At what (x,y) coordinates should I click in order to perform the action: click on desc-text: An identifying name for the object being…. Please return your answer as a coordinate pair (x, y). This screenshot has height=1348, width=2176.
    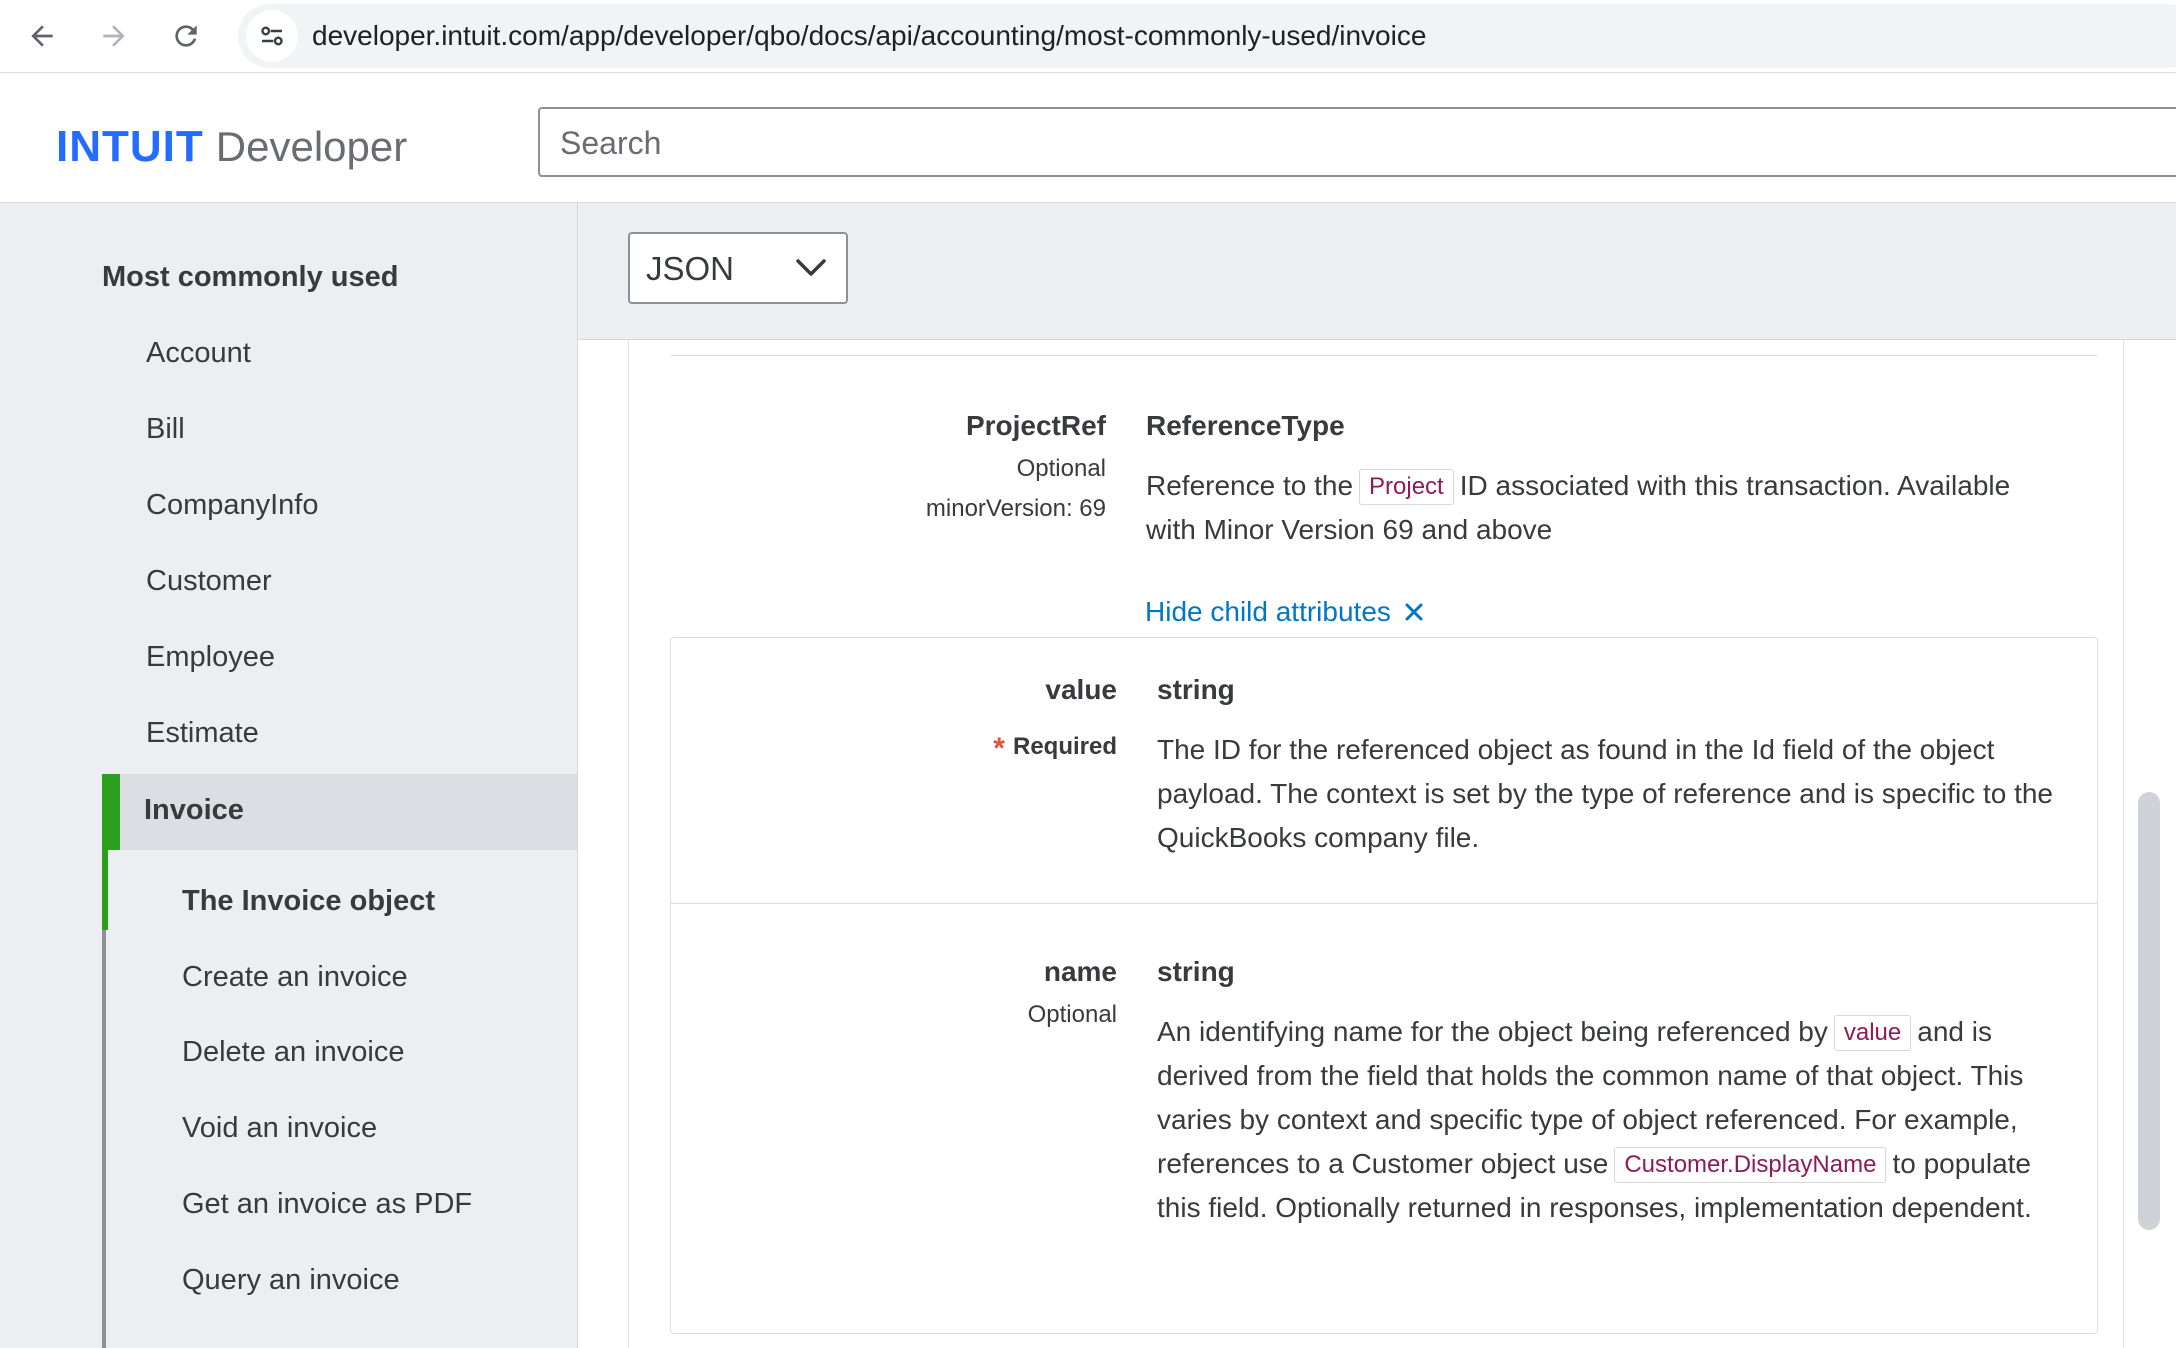
    Looking at the image, I should click on (1492, 1031).